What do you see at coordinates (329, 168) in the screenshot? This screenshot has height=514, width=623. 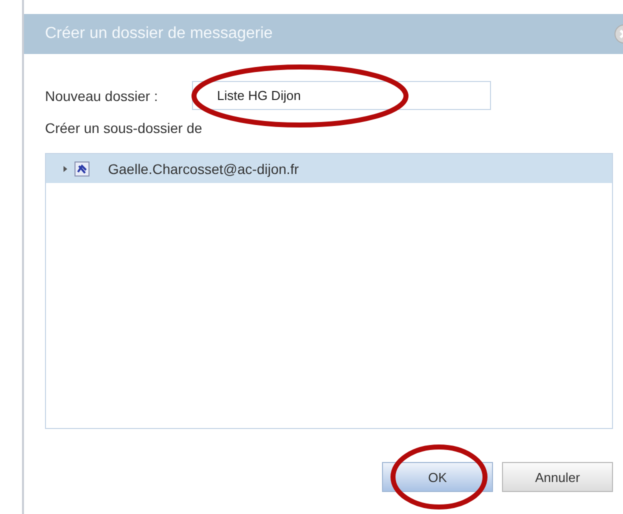 I see `tree-item: Gaelle.Charcosset@ac-dijon.fr` at bounding box center [329, 168].